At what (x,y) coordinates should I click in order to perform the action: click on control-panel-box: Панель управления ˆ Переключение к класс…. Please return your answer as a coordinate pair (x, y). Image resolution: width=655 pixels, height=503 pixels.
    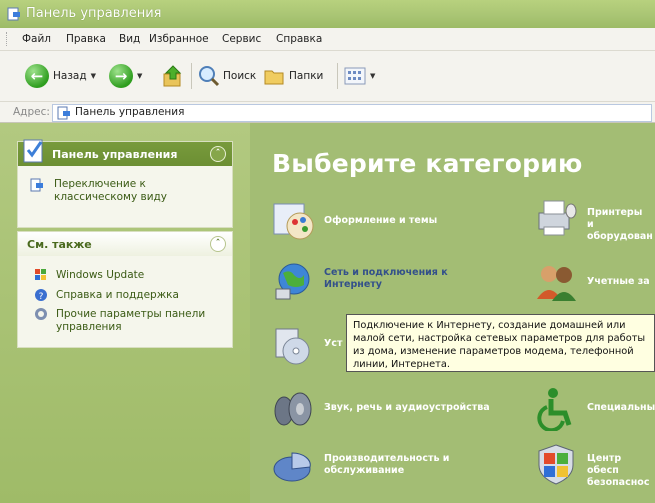
    Looking at the image, I should click on (125, 183).